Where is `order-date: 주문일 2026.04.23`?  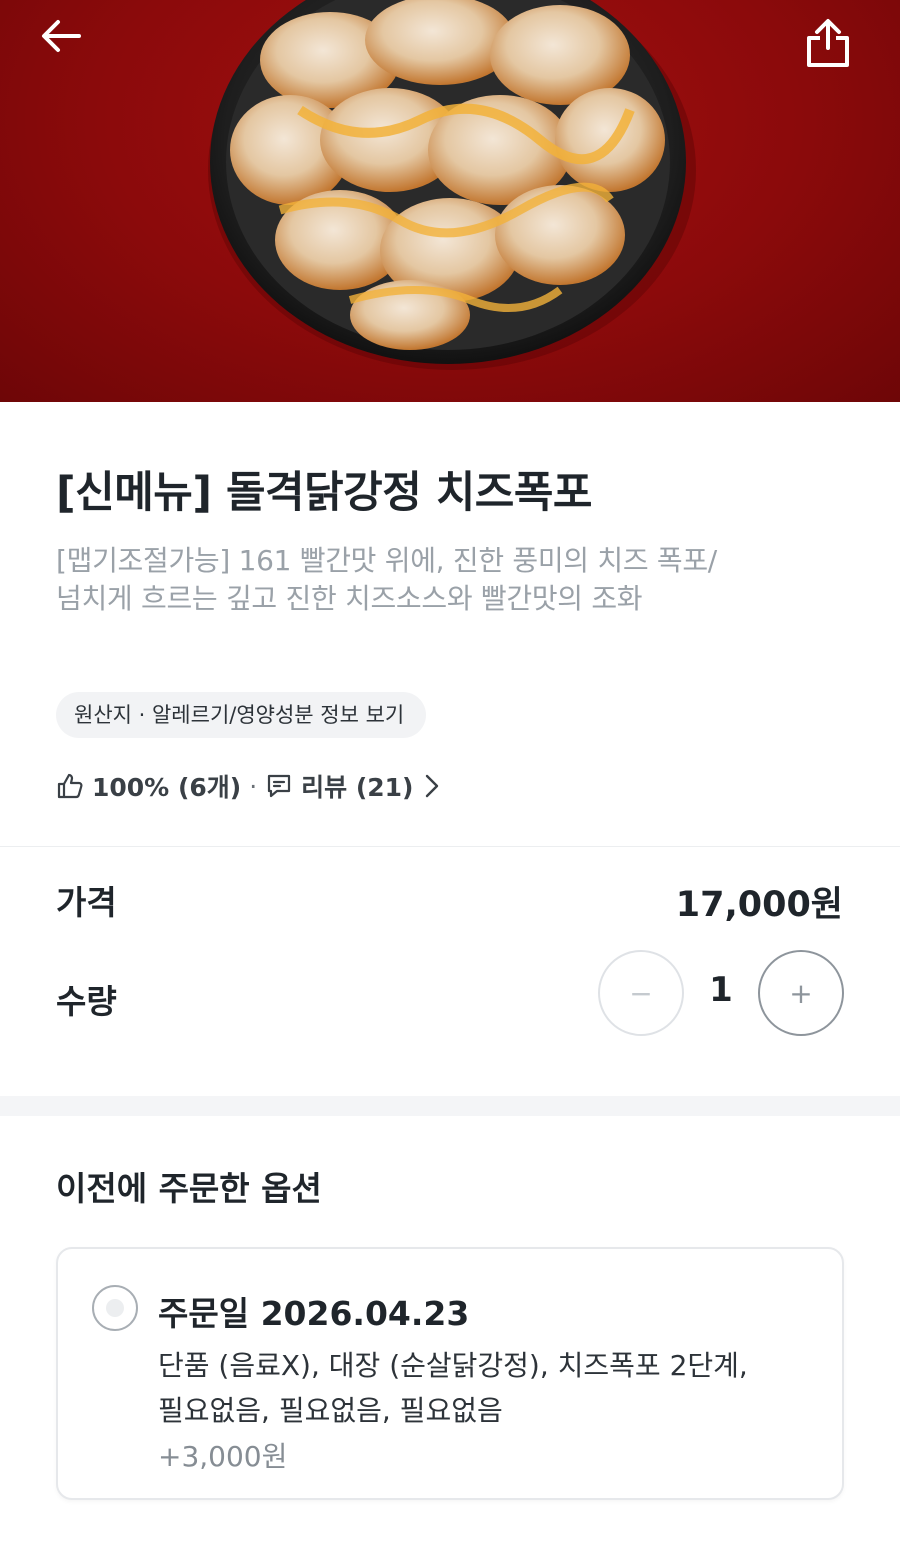
order-date: 주문일 2026.04.23 is located at coordinates (314, 1313).